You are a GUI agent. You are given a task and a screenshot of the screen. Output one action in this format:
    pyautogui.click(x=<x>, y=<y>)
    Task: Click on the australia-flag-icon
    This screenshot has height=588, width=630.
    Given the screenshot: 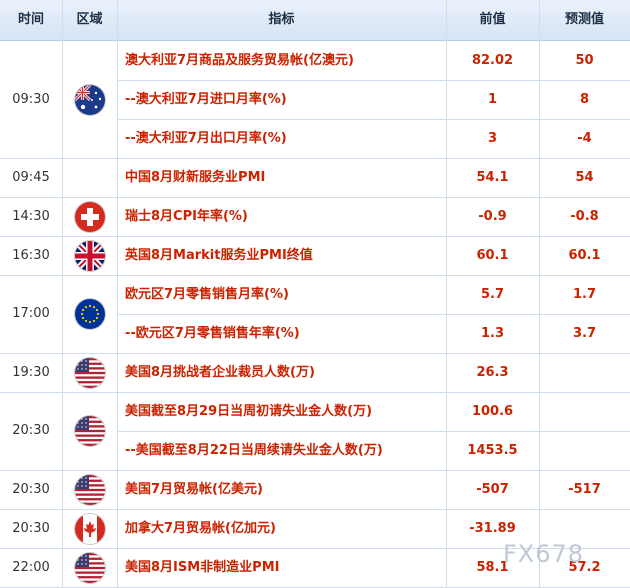 What is the action you would take?
    pyautogui.click(x=89, y=99)
    